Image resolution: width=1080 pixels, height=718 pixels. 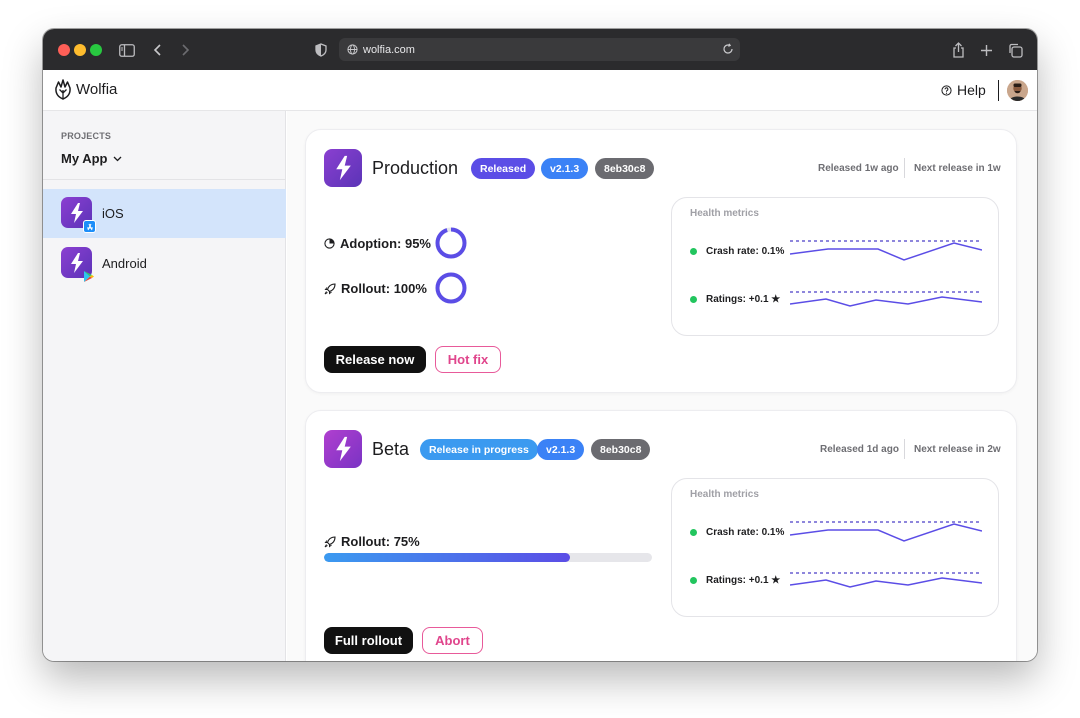 I want to click on full-rollout-button: Full rollout, so click(x=368, y=640).